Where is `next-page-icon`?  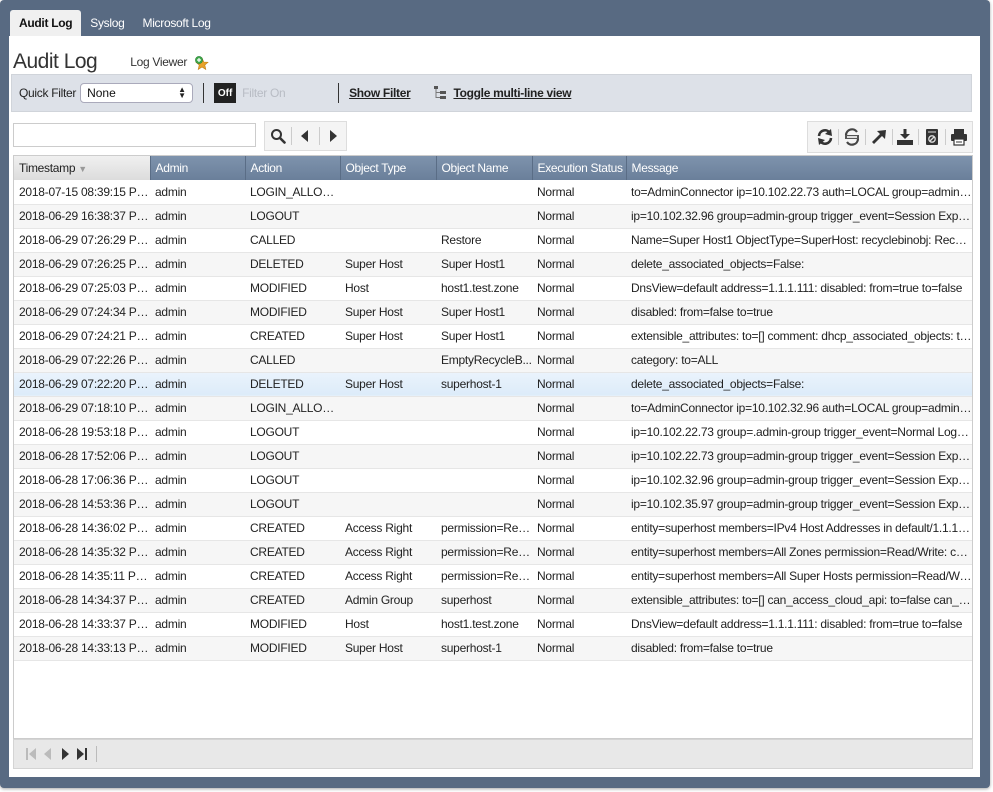
next-page-icon is located at coordinates (65, 754).